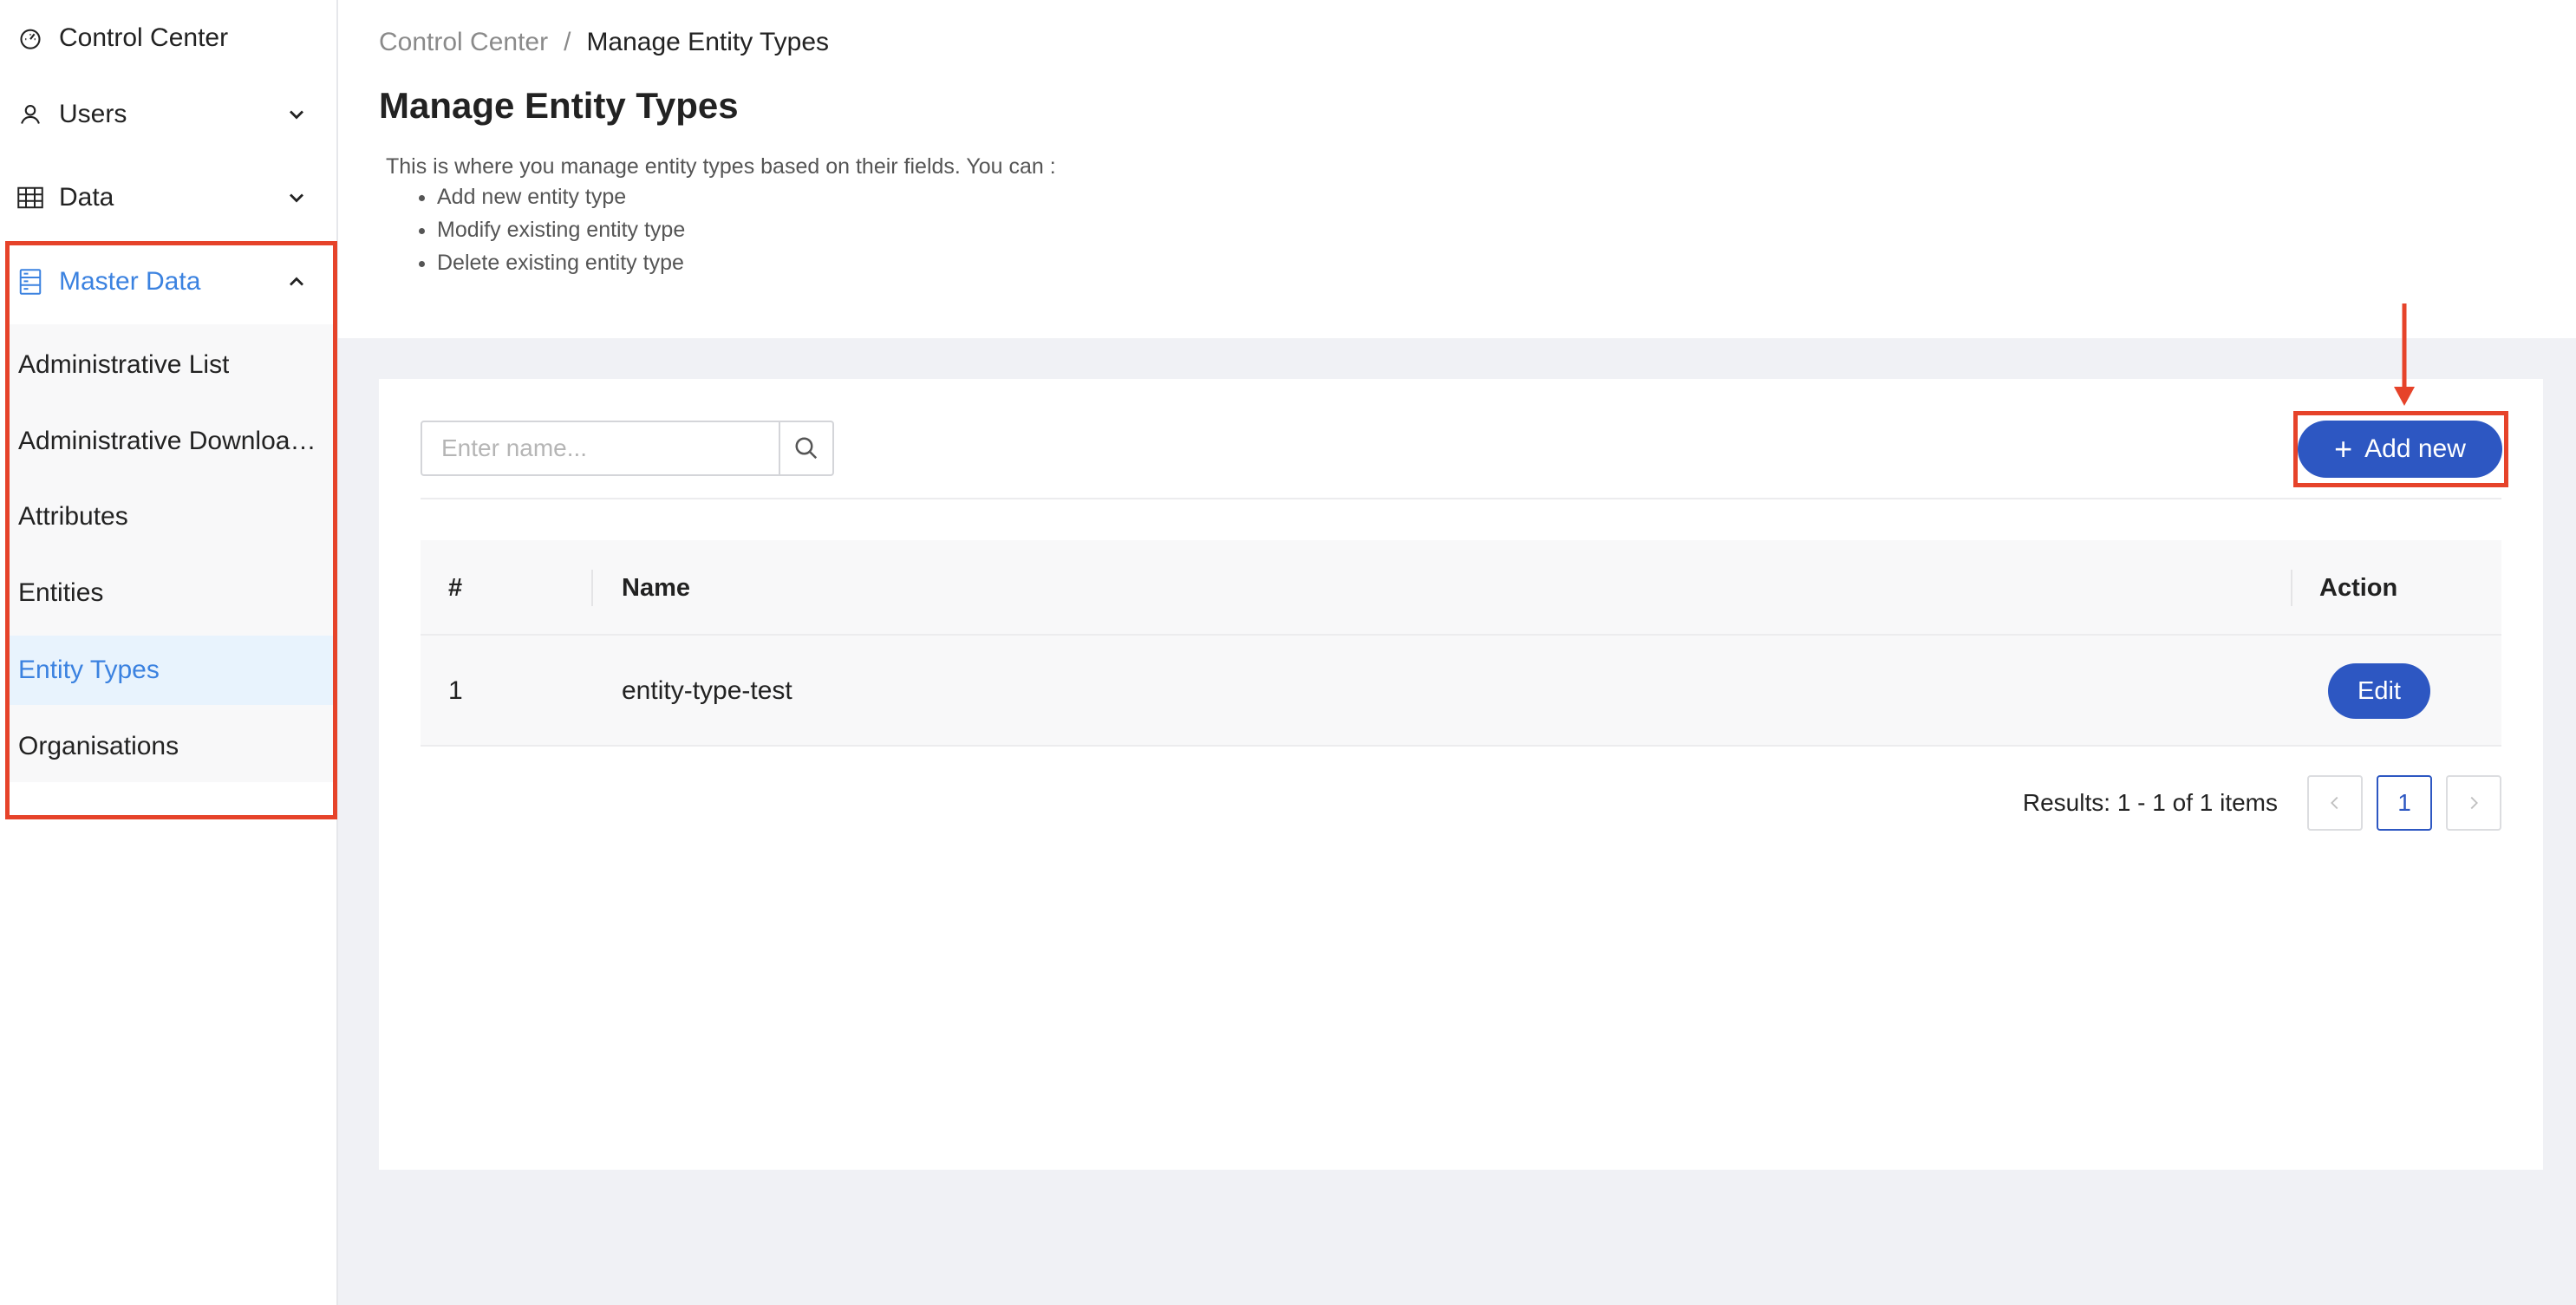  I want to click on search-button, so click(807, 448).